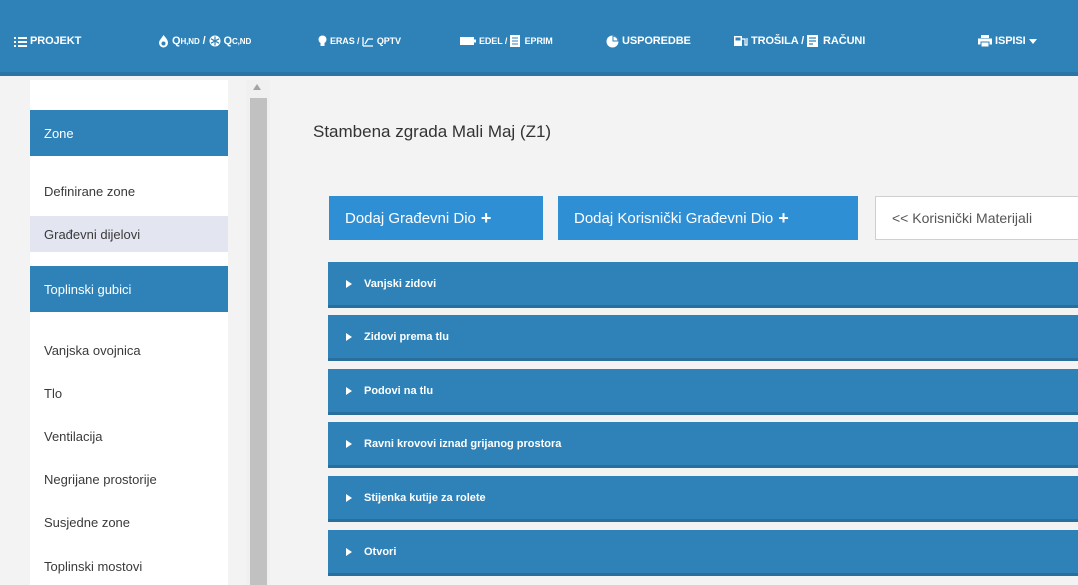 This screenshot has height=585, width=1078. Describe the element at coordinates (425, 497) in the screenshot. I see `panel-title: Stijenka kutije za rolete` at that location.